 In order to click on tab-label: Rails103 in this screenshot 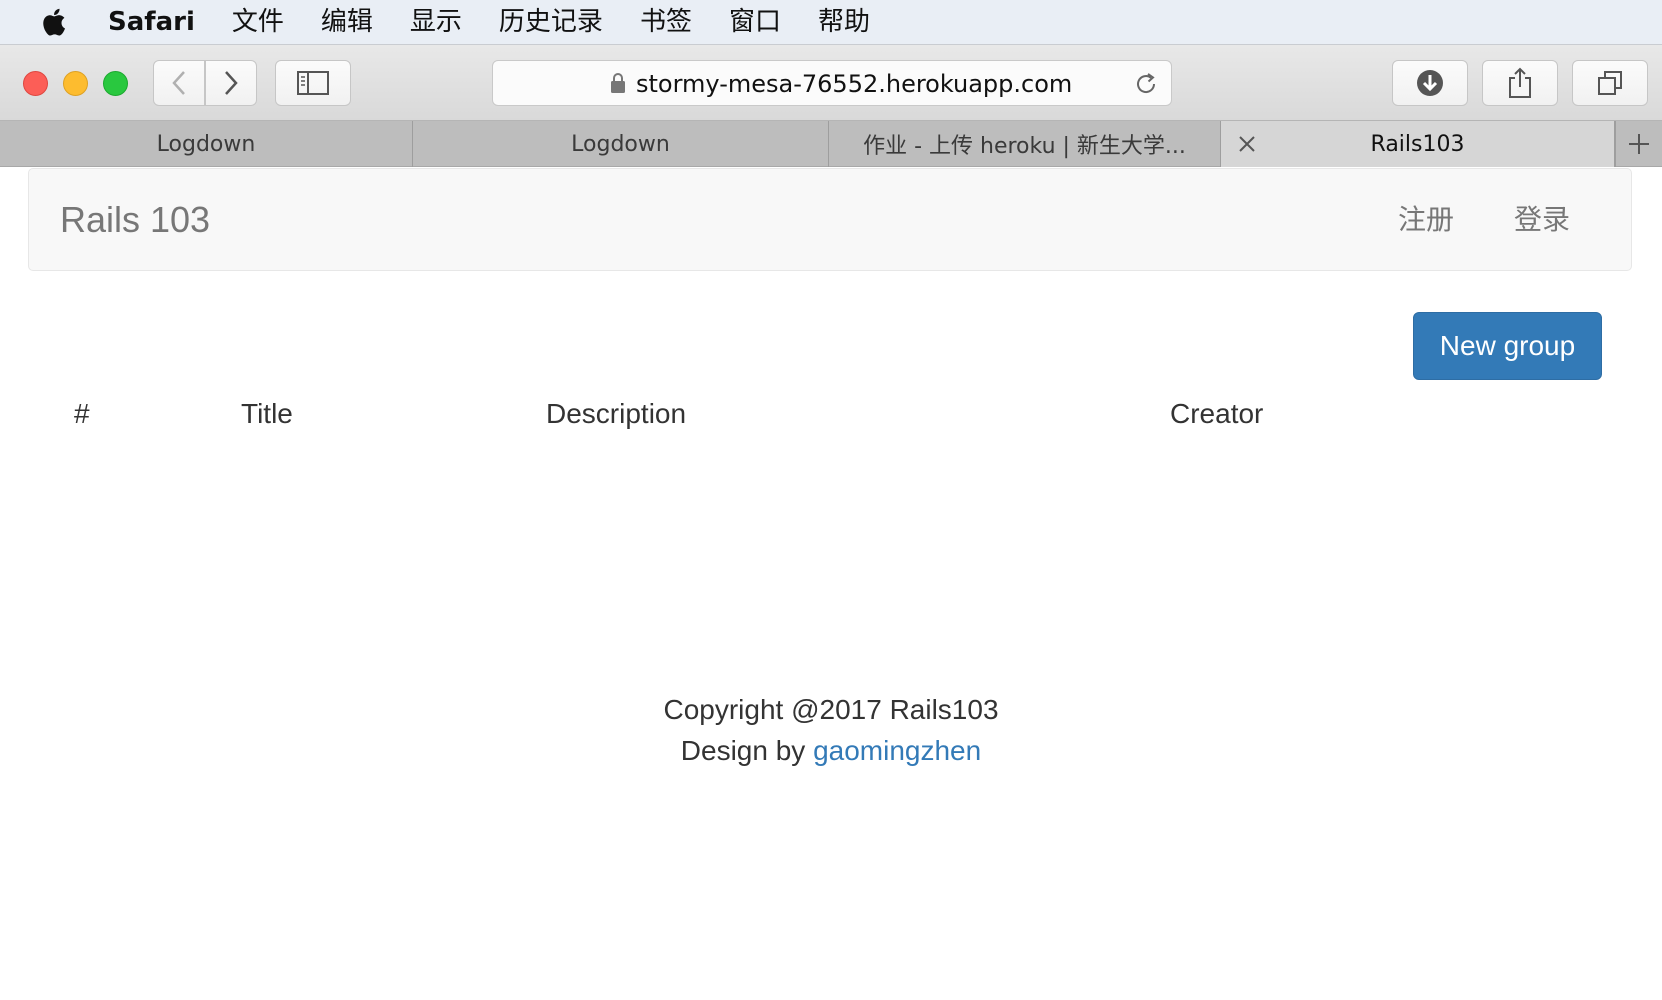, I will do `click(1417, 144)`.